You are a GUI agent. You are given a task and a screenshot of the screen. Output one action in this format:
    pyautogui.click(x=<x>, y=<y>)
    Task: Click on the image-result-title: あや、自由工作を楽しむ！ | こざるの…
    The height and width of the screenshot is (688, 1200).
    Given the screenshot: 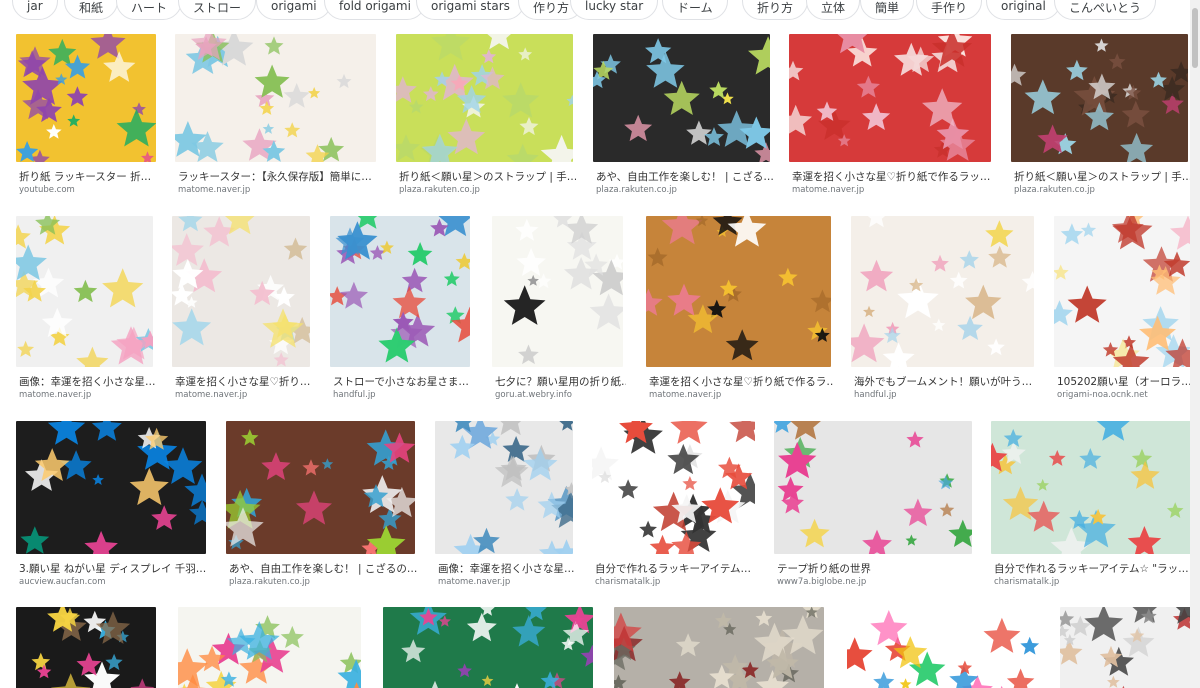 What is the action you would take?
    pyautogui.click(x=323, y=568)
    